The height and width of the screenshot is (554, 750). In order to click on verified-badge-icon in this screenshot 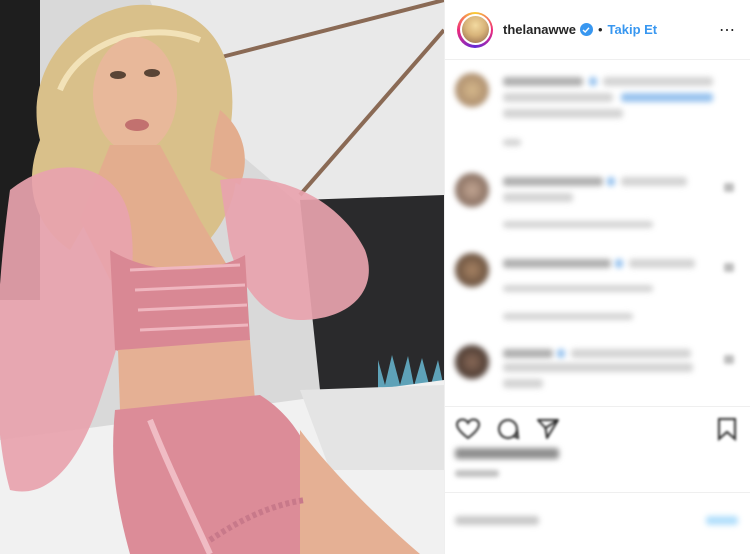, I will do `click(586, 29)`.